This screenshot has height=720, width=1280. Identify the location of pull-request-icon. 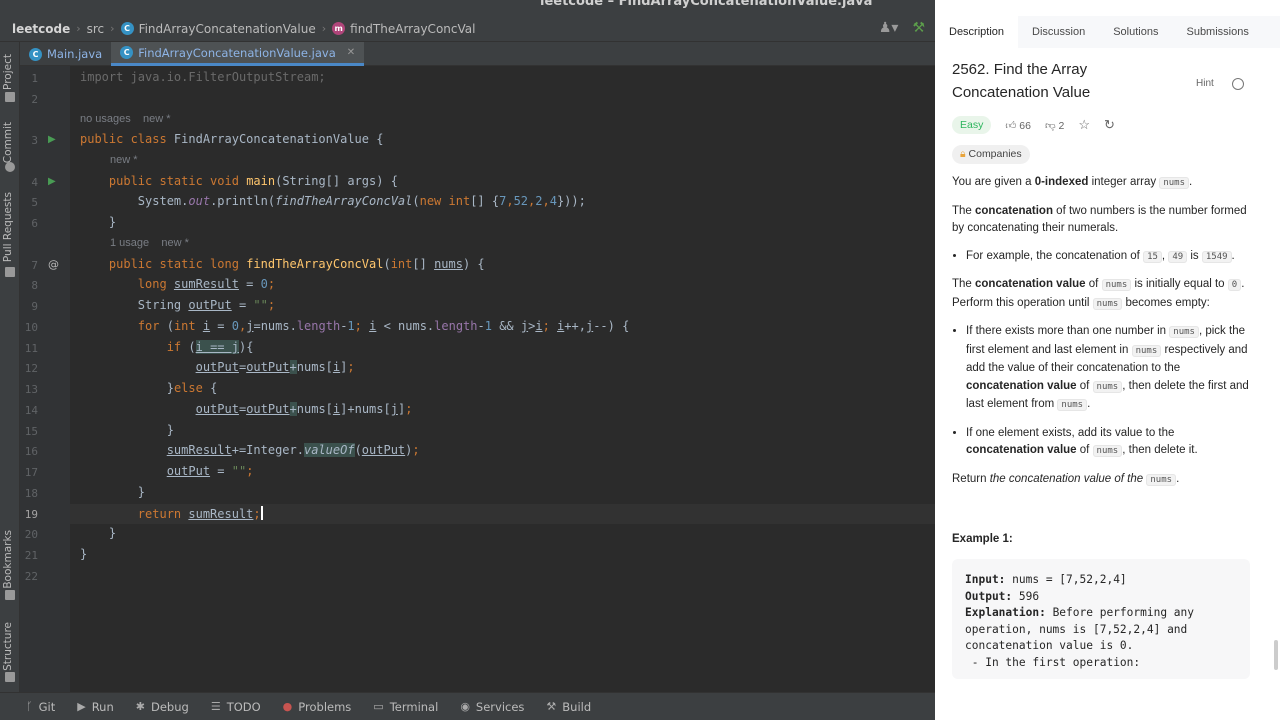
(10, 272).